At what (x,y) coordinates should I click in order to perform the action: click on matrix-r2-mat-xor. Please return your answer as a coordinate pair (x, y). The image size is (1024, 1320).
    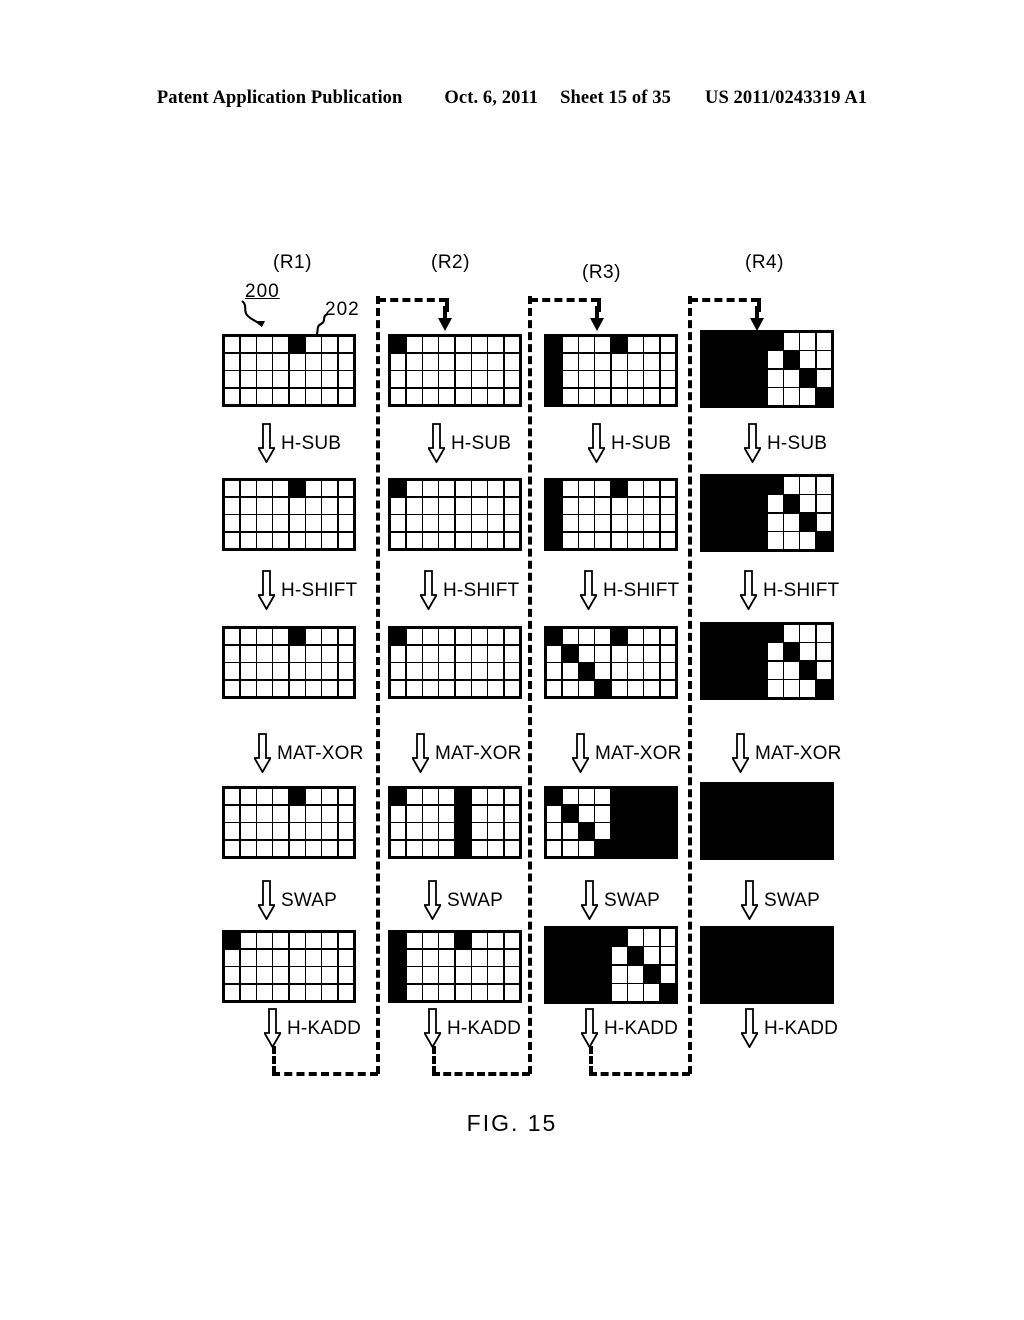
    Looking at the image, I should click on (455, 822).